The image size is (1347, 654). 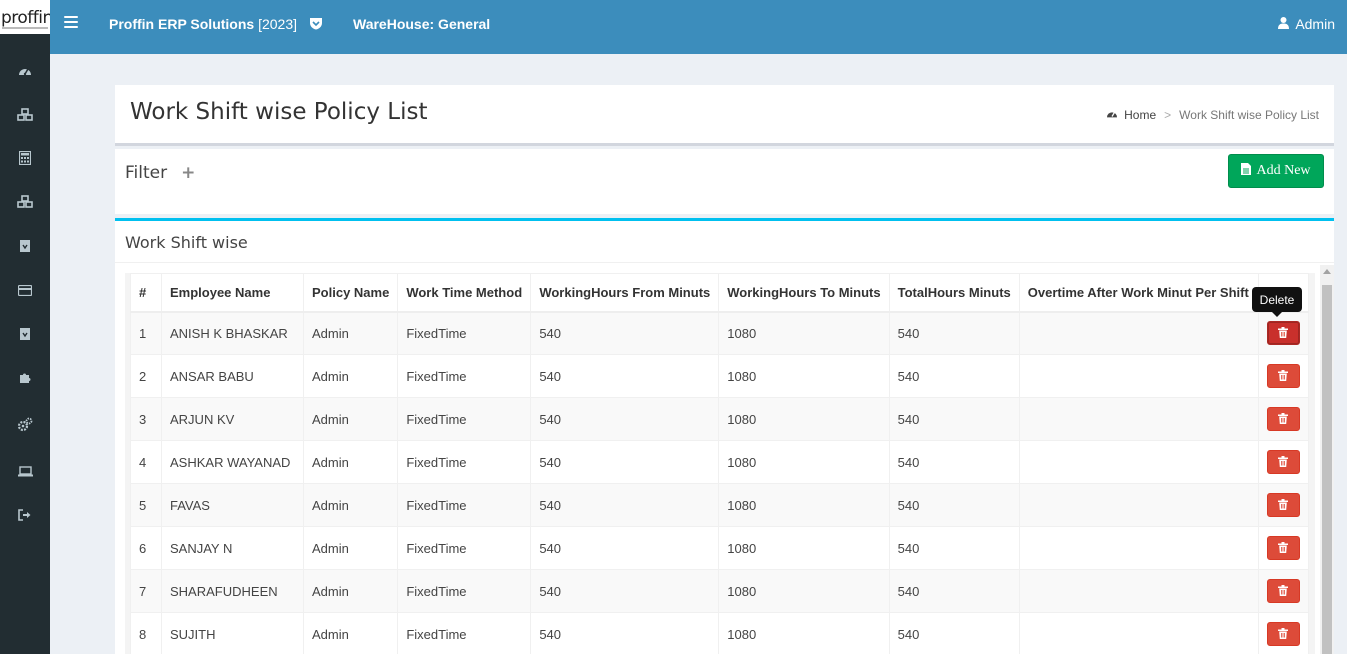 What do you see at coordinates (720, 419) in the screenshot?
I see `table-row: 3 ARJUN KV Admin FixedTime 540 1080 540` at bounding box center [720, 419].